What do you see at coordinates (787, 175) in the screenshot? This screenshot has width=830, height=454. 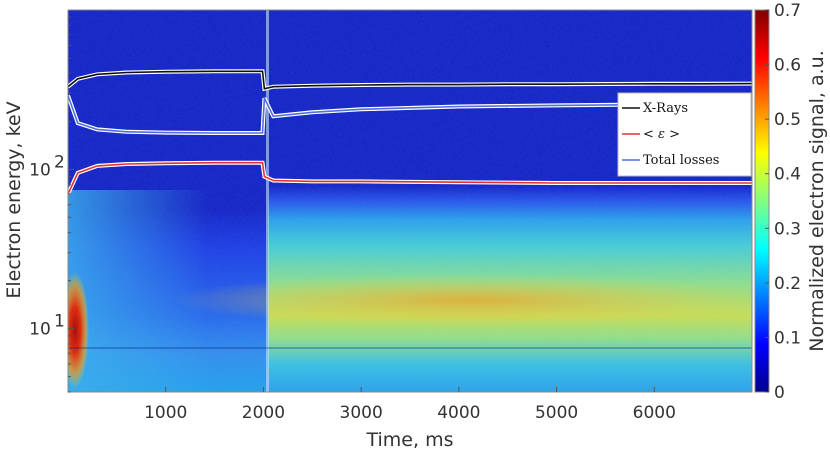 I see `colorbar-tick-label: 0.4` at bounding box center [787, 175].